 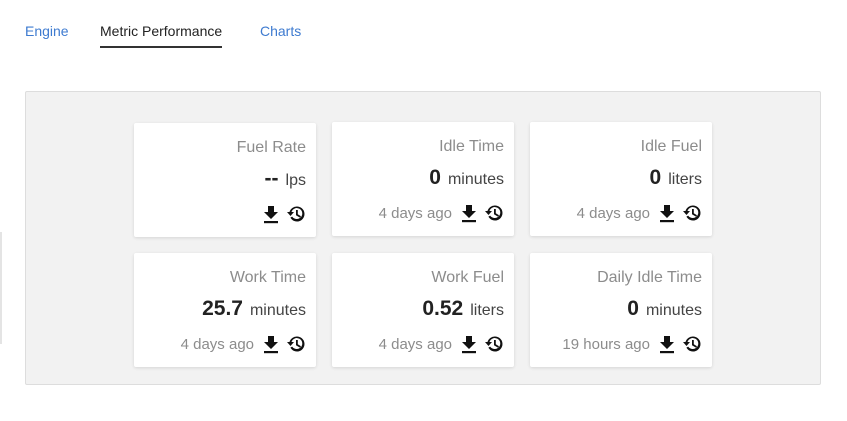 I want to click on metric-value-row: 0 liters, so click(x=676, y=178).